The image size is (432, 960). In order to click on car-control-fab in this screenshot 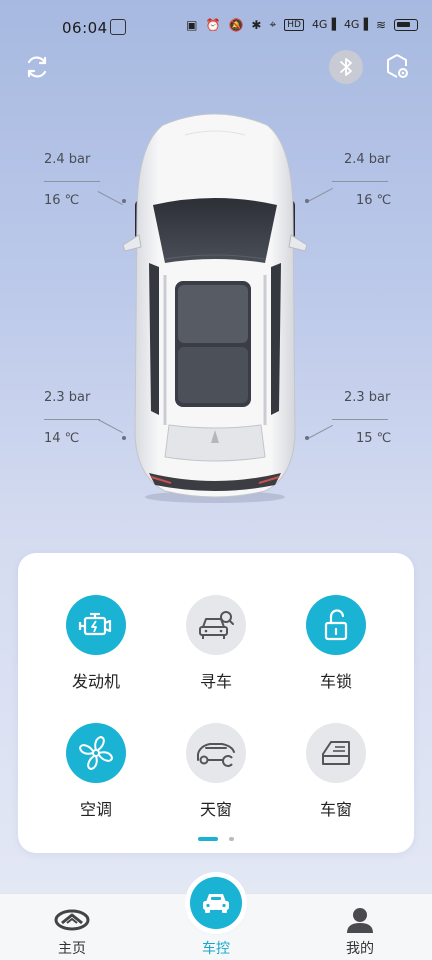, I will do `click(216, 903)`.